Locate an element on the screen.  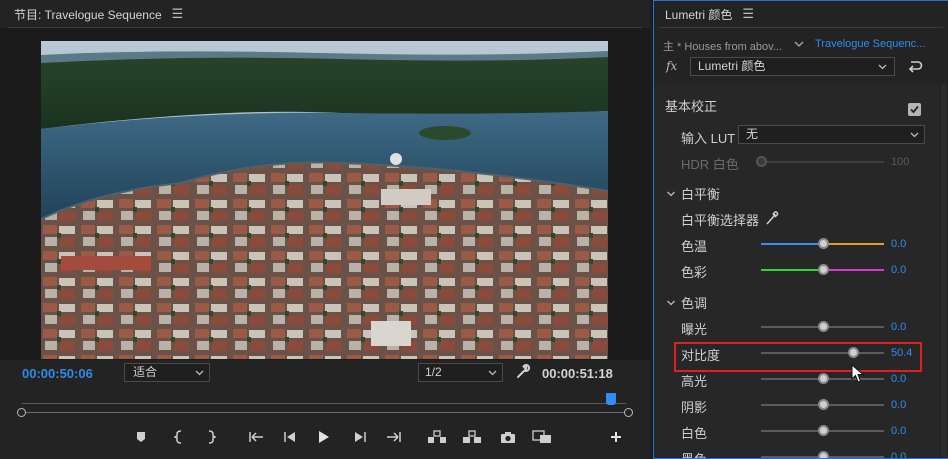
input-lut-row: 输入 LUT 无 is located at coordinates (796, 136).